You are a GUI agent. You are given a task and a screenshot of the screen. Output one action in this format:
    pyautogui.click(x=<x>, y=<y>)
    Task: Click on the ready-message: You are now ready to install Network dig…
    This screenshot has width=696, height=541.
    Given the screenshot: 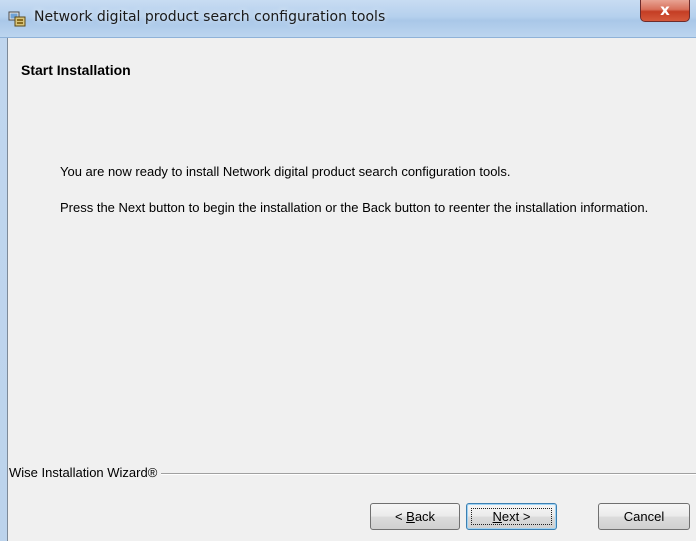 What is the action you would take?
    pyautogui.click(x=285, y=171)
    